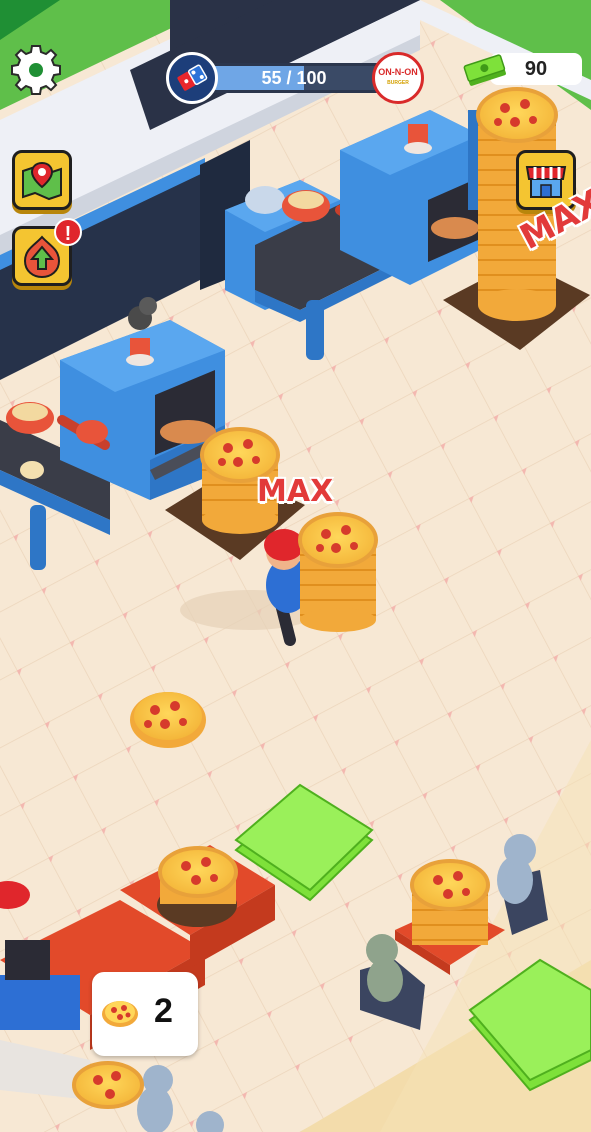  I want to click on progress-bar: 55 / 100, so click(294, 78).